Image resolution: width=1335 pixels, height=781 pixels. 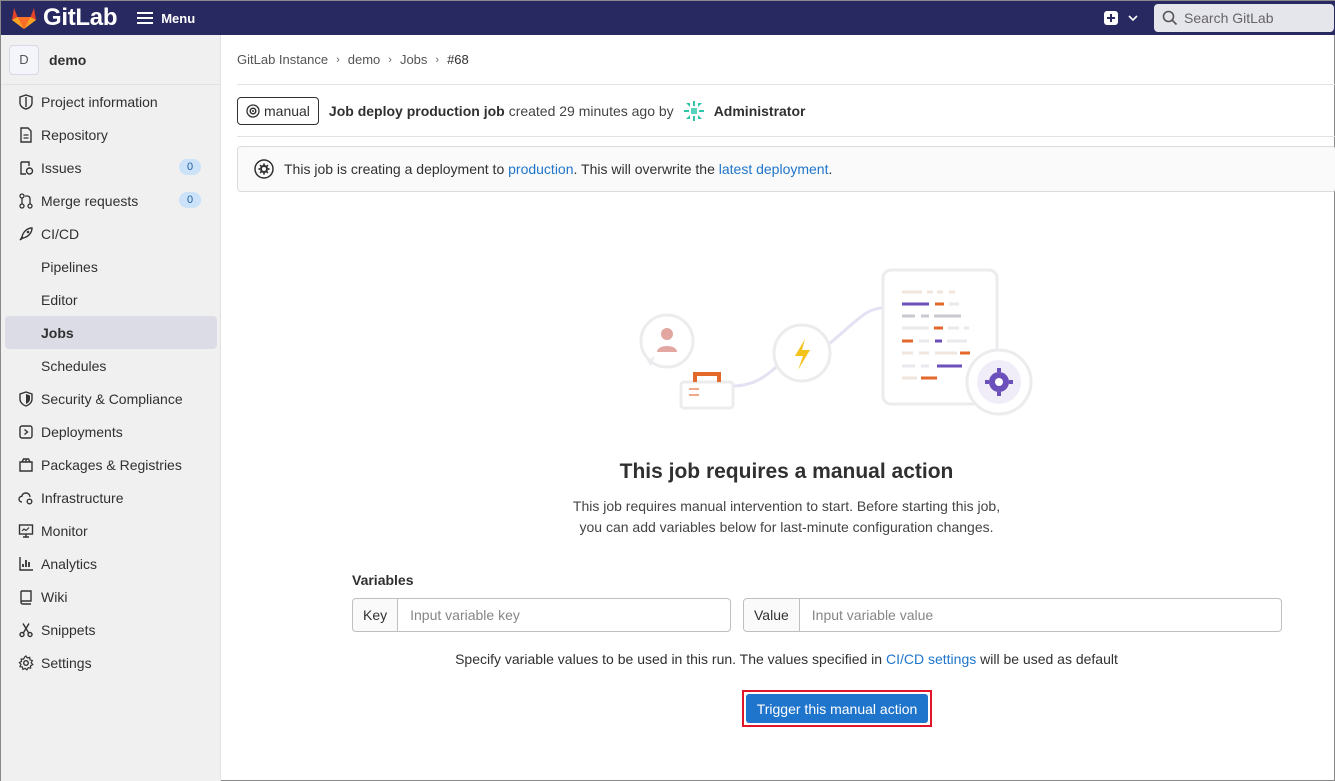 I want to click on variable-key-input, so click(x=564, y=615).